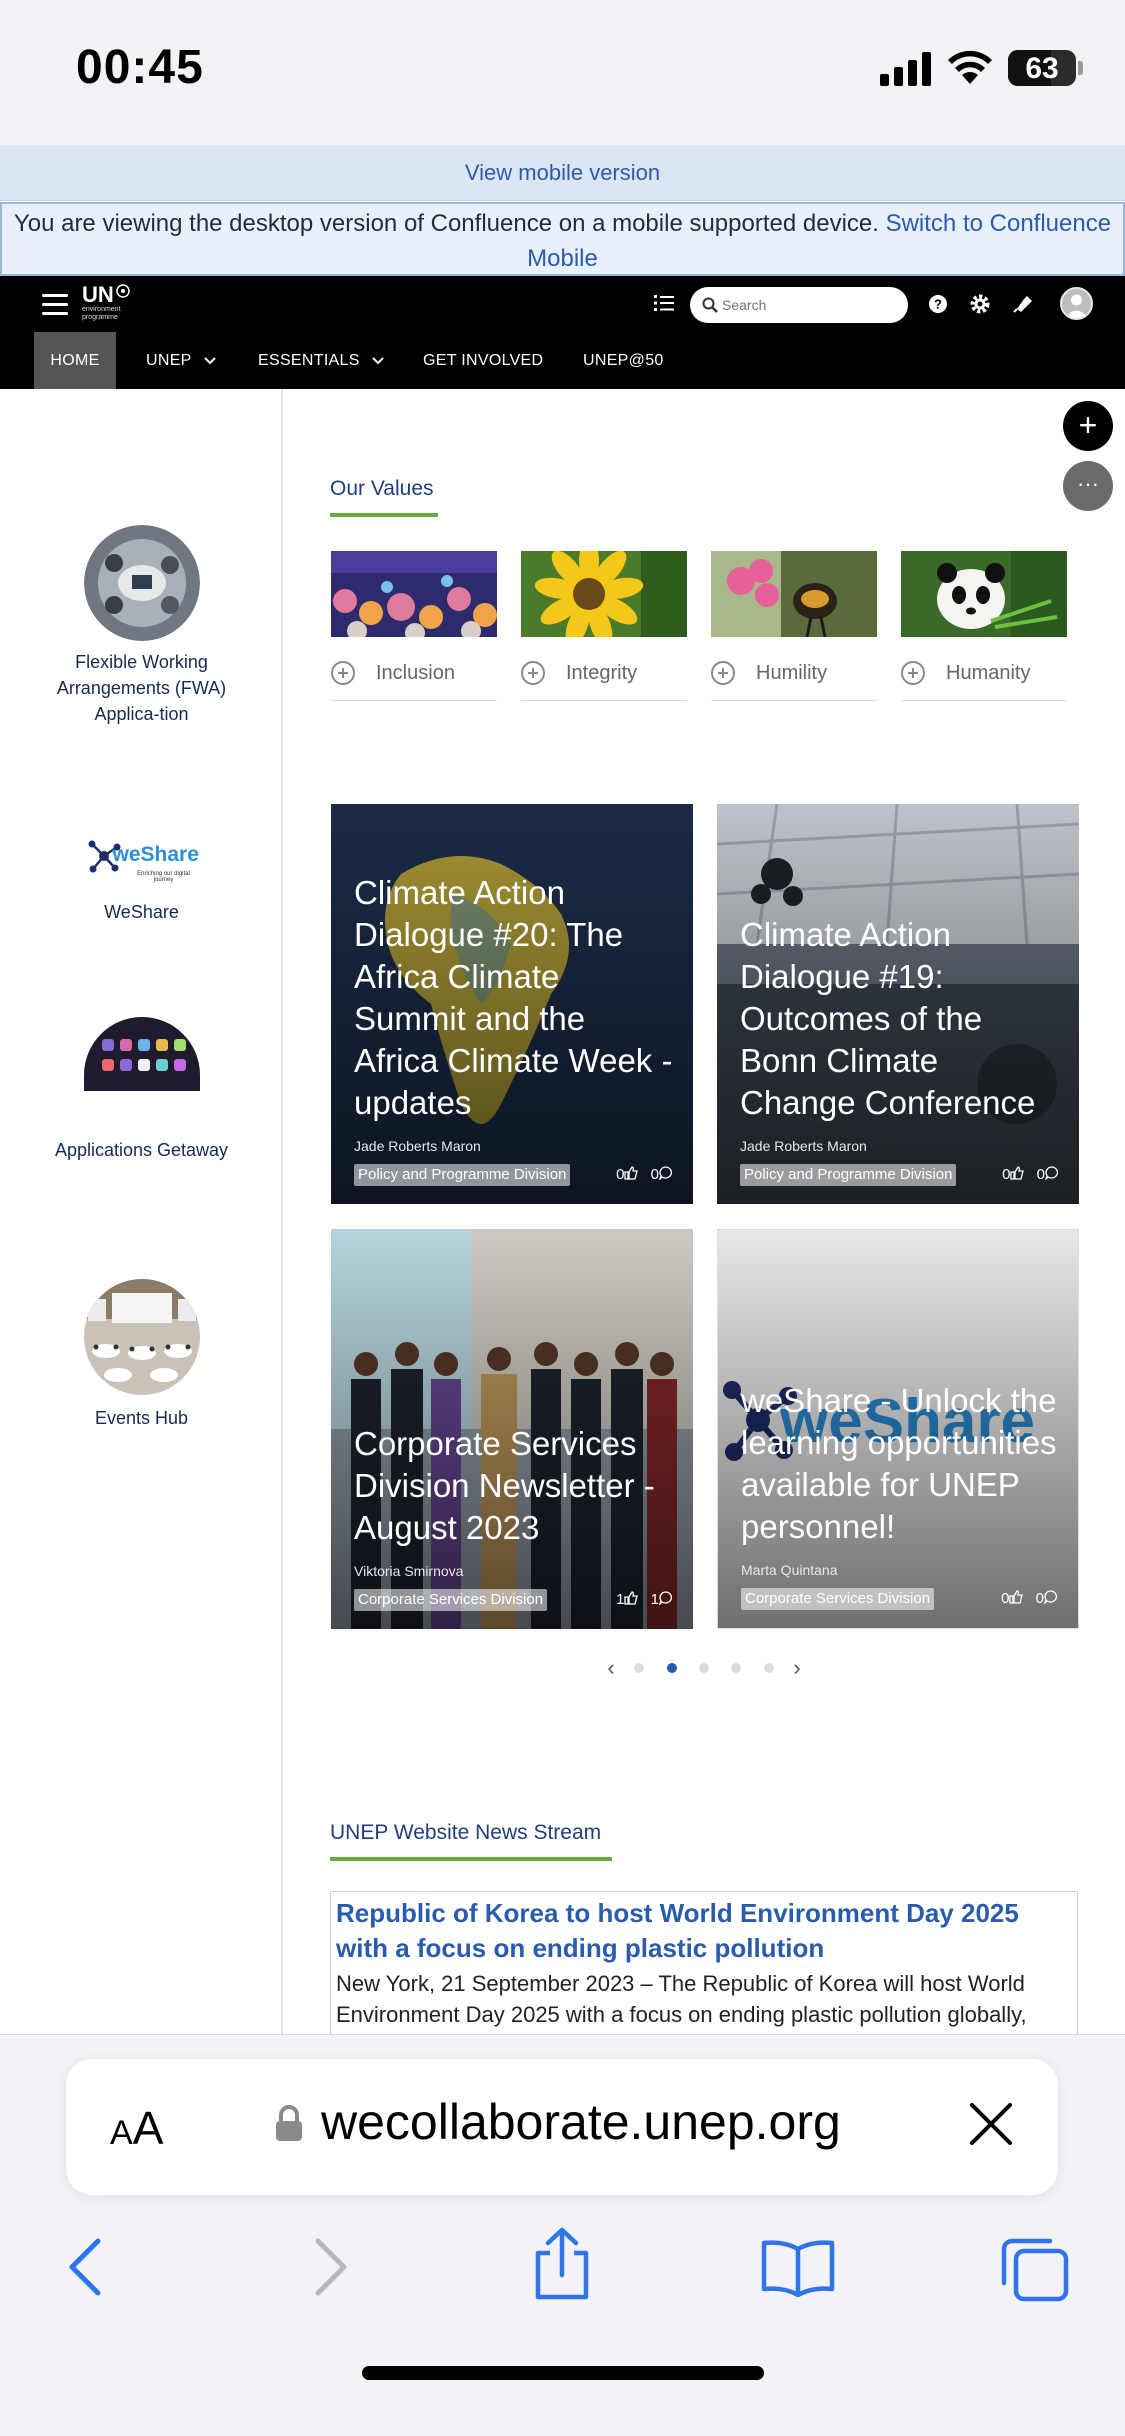 This screenshot has height=2436, width=1125. Describe the element at coordinates (289, 2123) in the screenshot. I see `lock-icon` at that location.